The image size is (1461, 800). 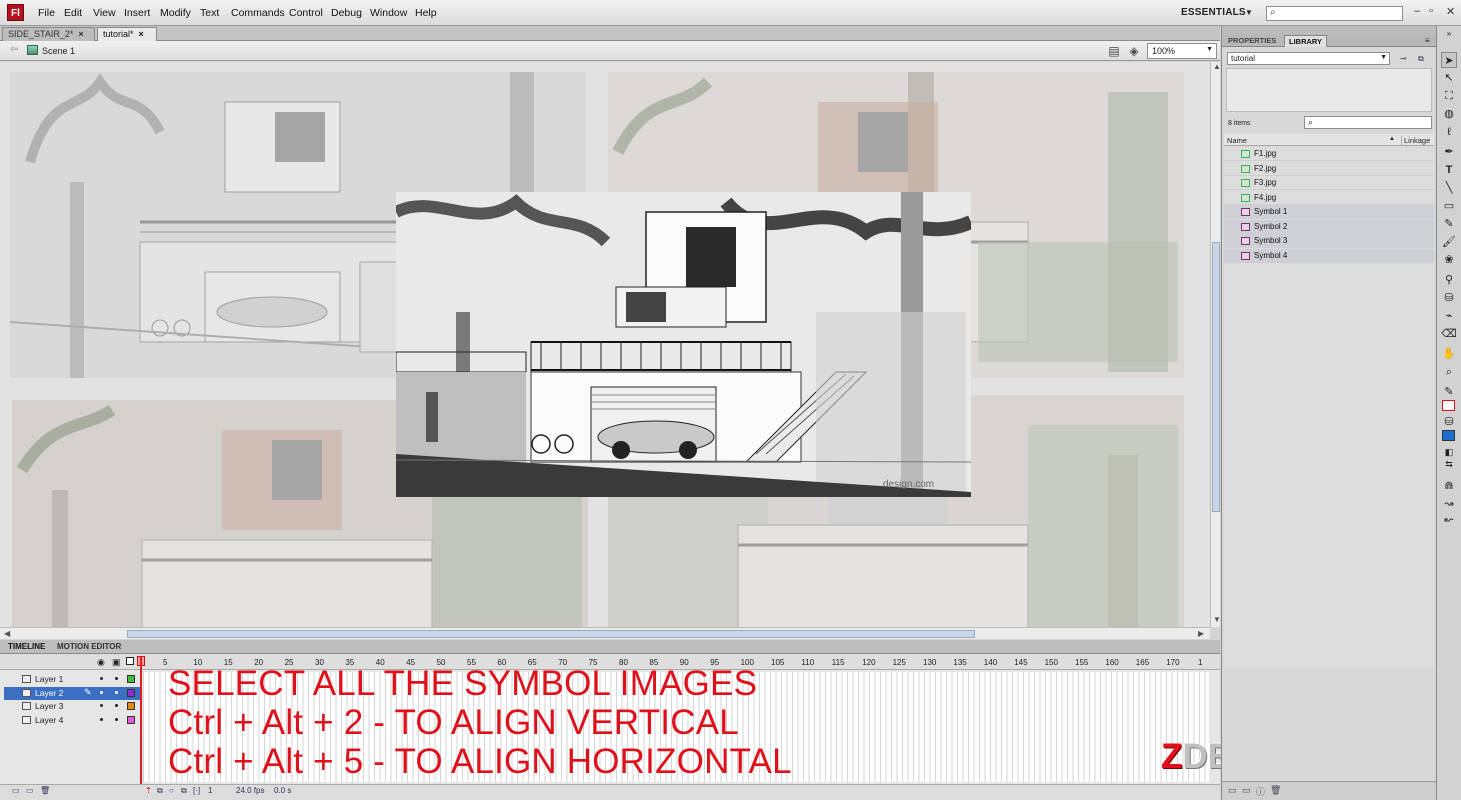 I want to click on layer-row: Layer 3, so click(x=72, y=706).